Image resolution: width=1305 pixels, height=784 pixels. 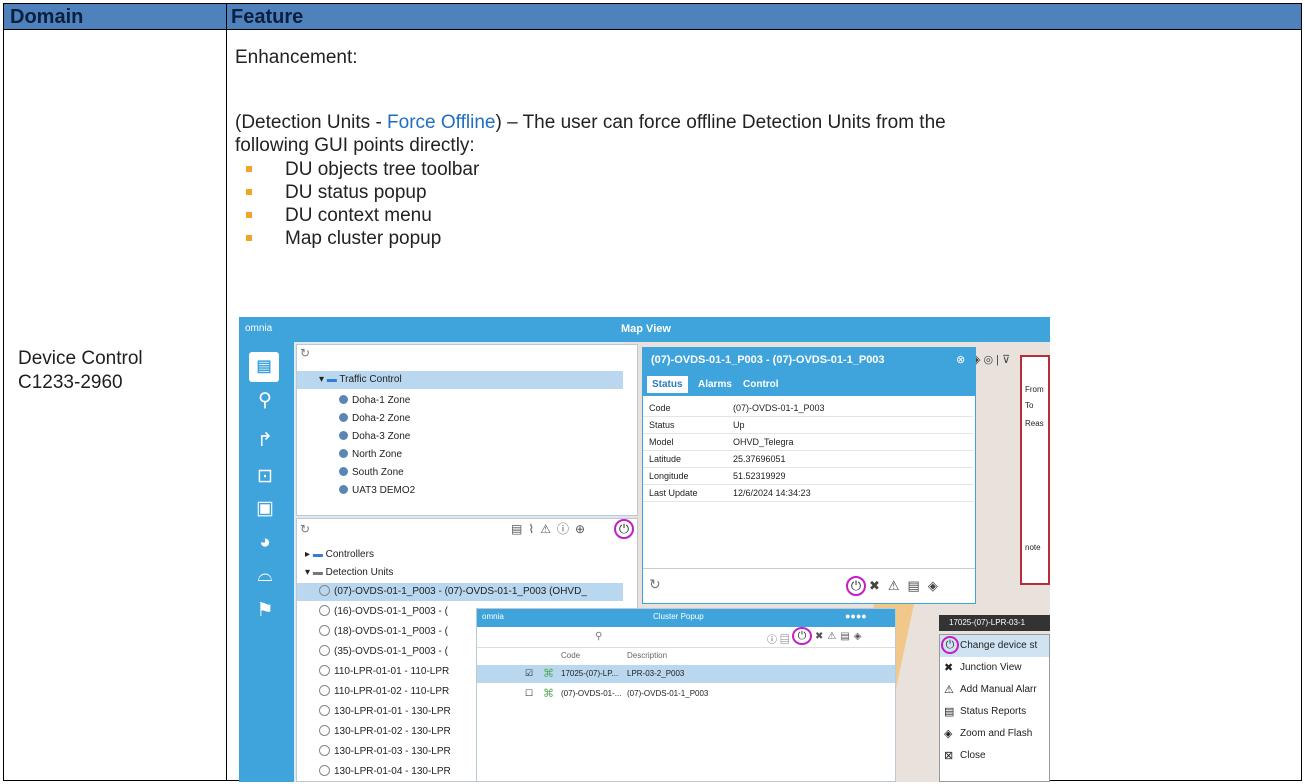 What do you see at coordinates (994, 756) in the screenshot?
I see `ctx-item-close: ⊠ Close` at bounding box center [994, 756].